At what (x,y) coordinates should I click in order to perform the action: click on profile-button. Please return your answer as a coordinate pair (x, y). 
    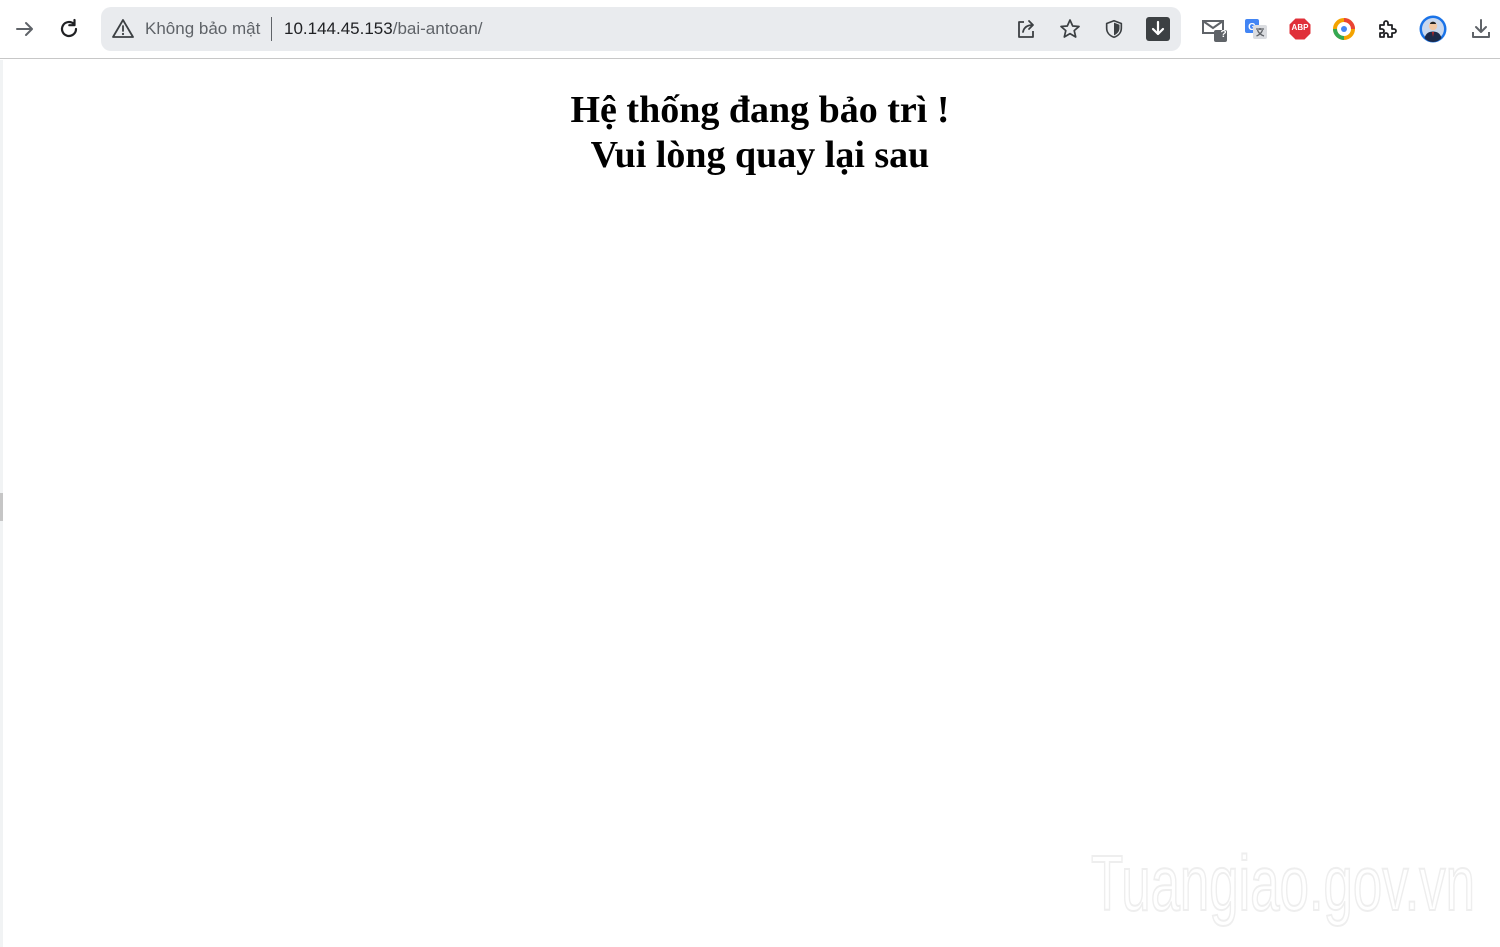
    Looking at the image, I should click on (1433, 29).